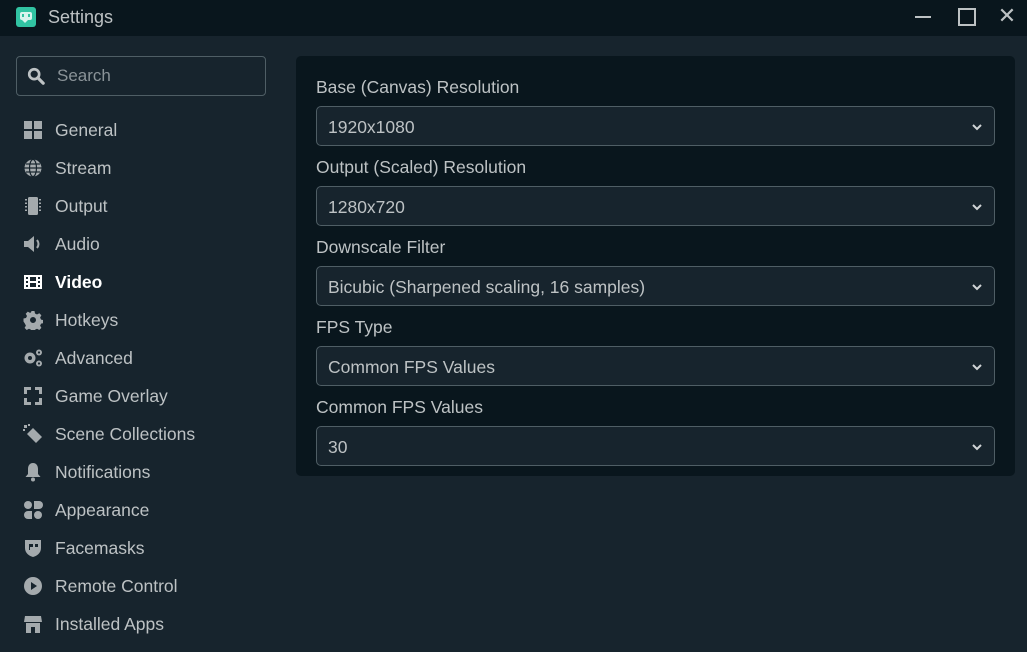  Describe the element at coordinates (965, 17) in the screenshot. I see `maximize-button` at that location.